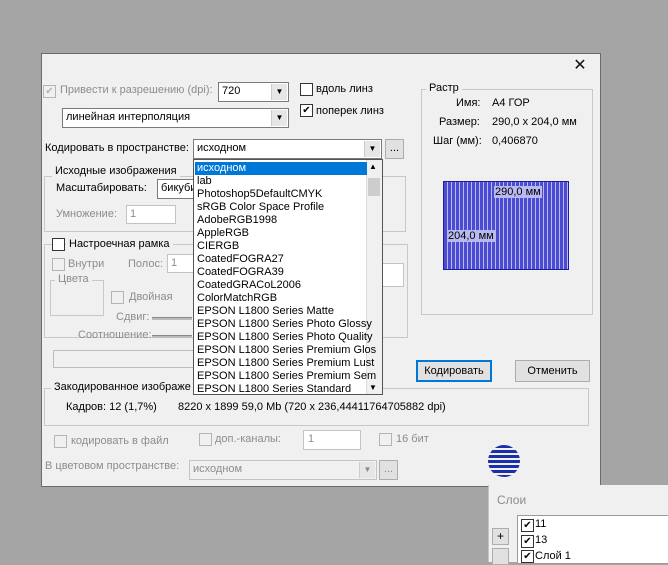 This screenshot has width=668, height=565. I want to click on dropdown-item: EPSON L1800 Series Photo Quality, so click(284, 337).